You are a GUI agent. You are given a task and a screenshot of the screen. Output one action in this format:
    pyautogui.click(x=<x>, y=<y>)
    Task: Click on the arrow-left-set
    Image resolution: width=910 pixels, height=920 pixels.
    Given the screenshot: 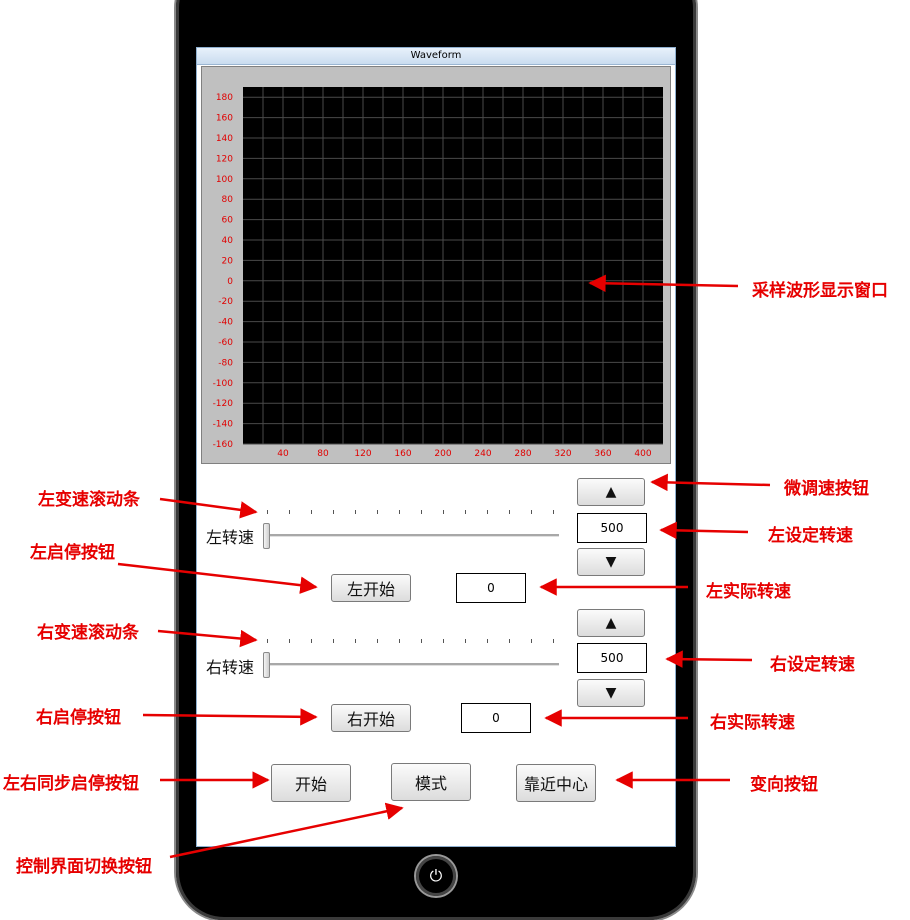 What is the action you would take?
    pyautogui.click(x=704, y=530)
    